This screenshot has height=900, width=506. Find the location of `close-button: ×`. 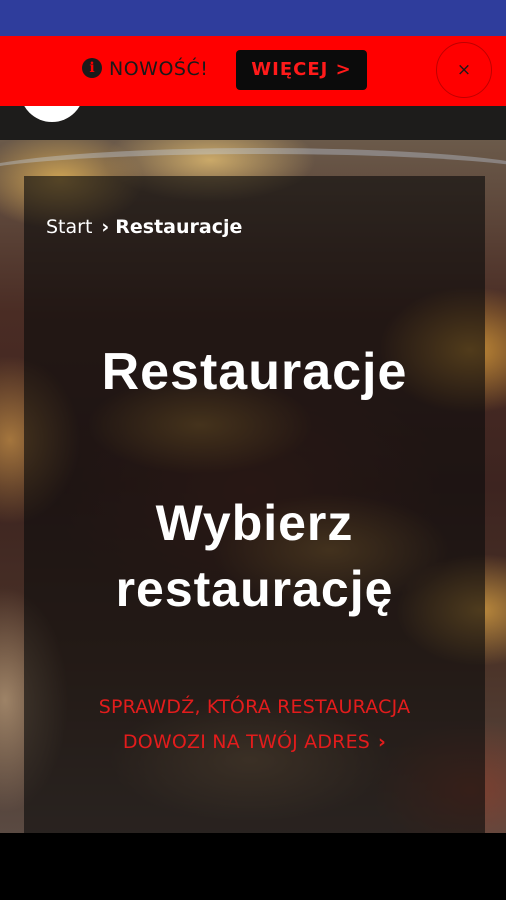

close-button: × is located at coordinates (464, 70).